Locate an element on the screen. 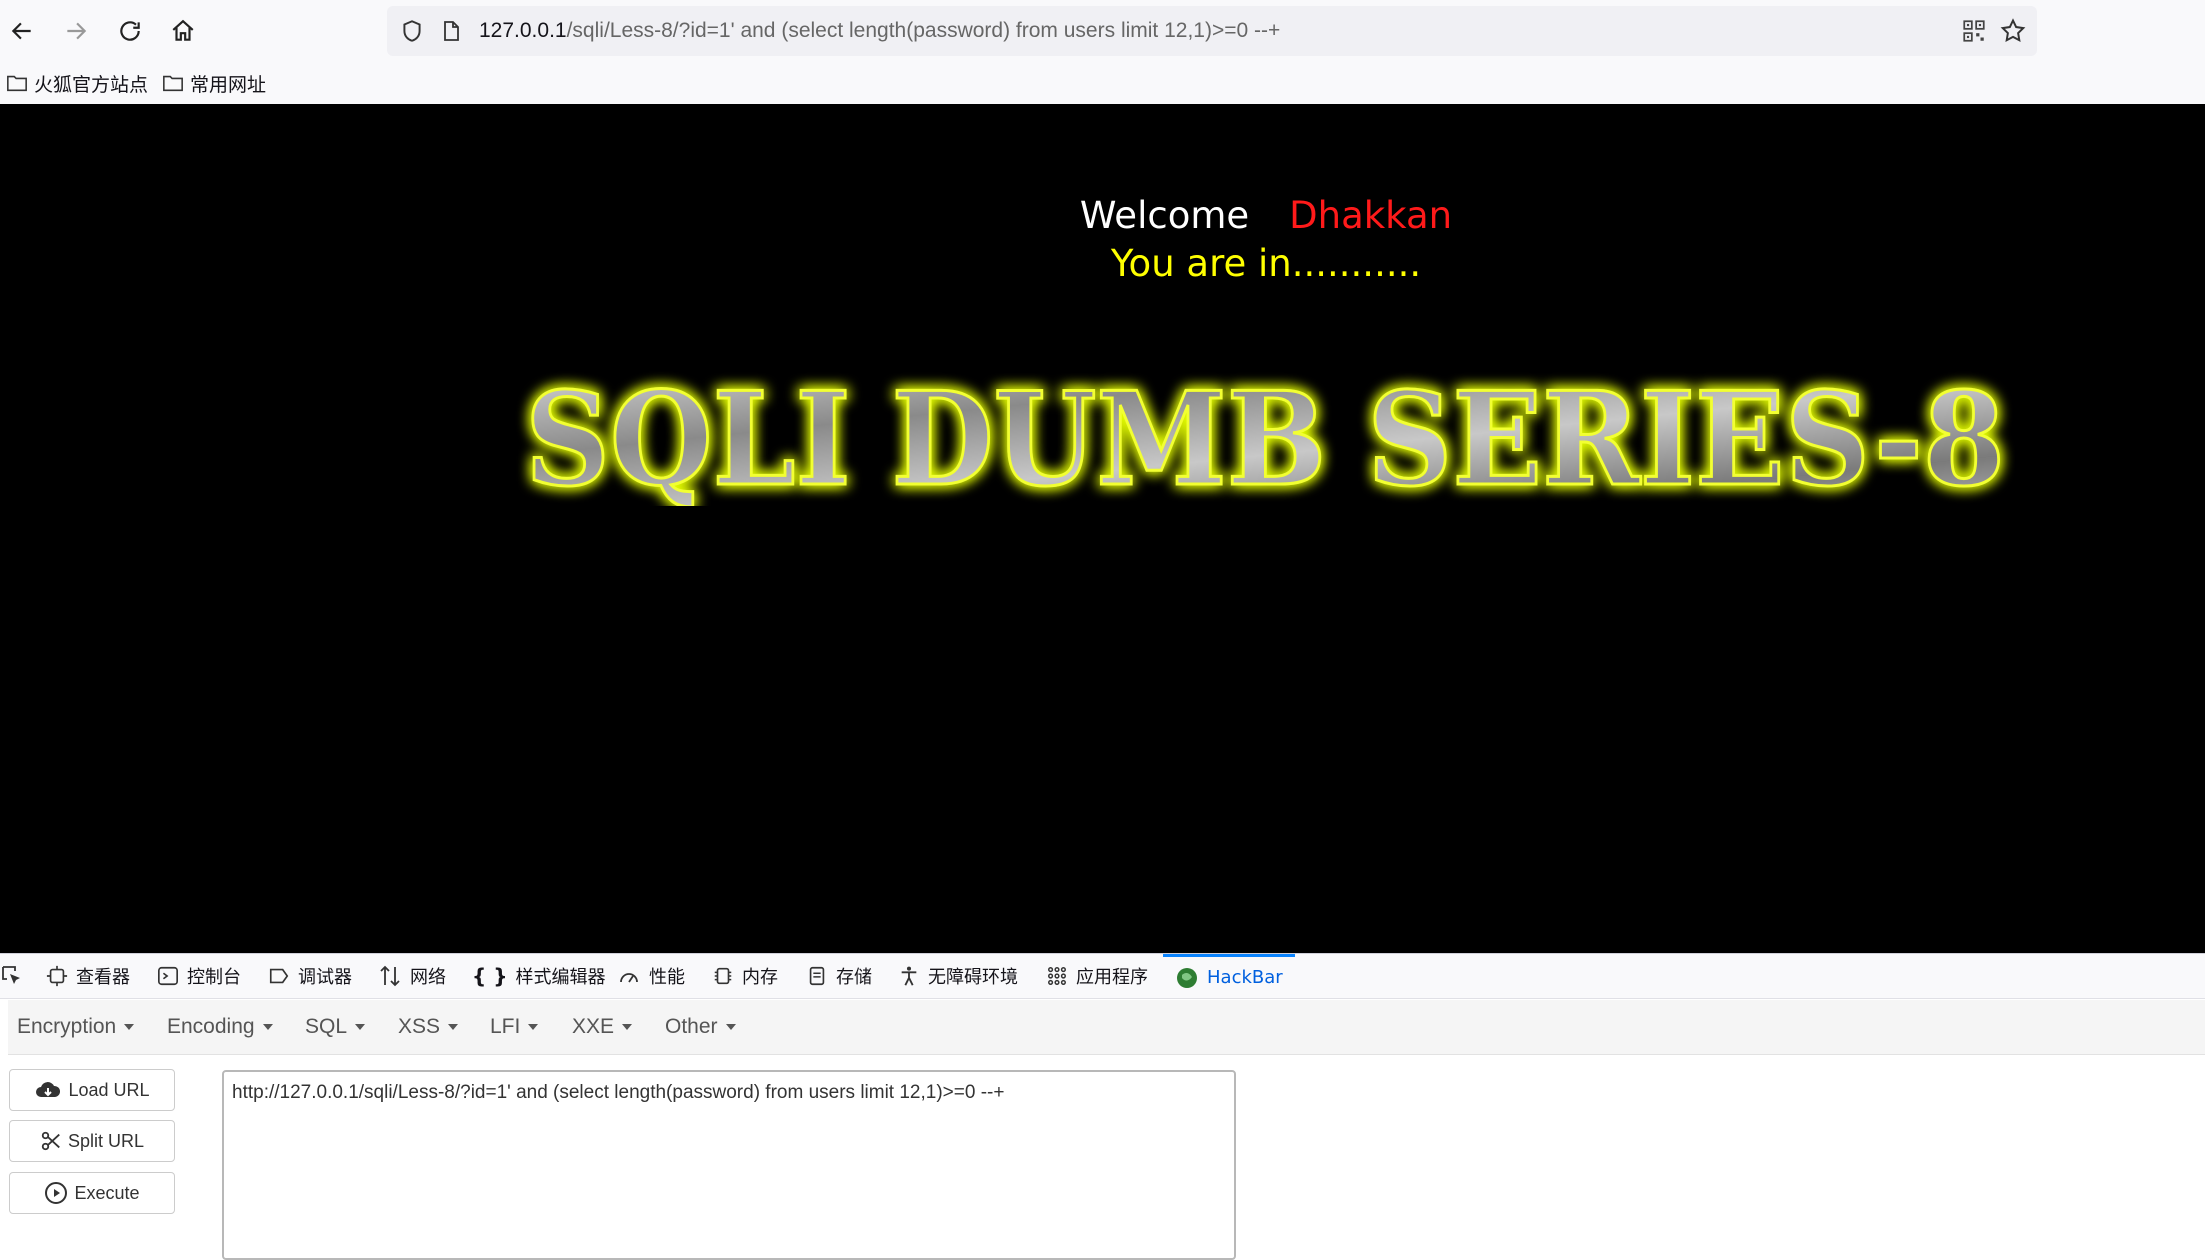  menu-label: LFI is located at coordinates (505, 1026).